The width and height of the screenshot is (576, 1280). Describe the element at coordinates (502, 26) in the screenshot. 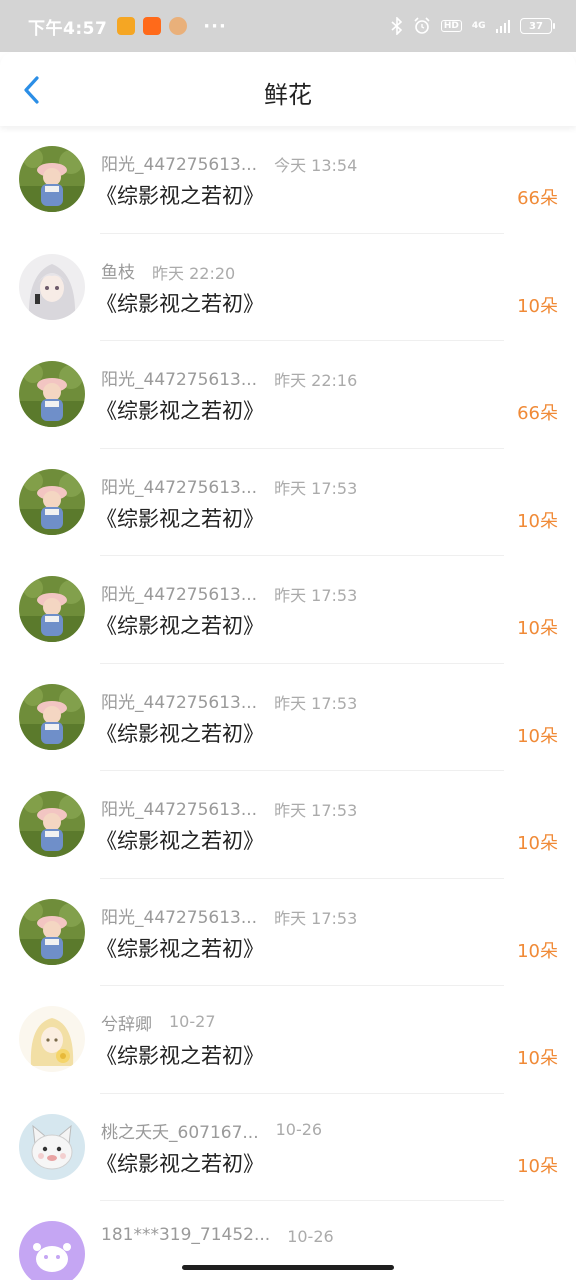

I see `signal-icon` at that location.